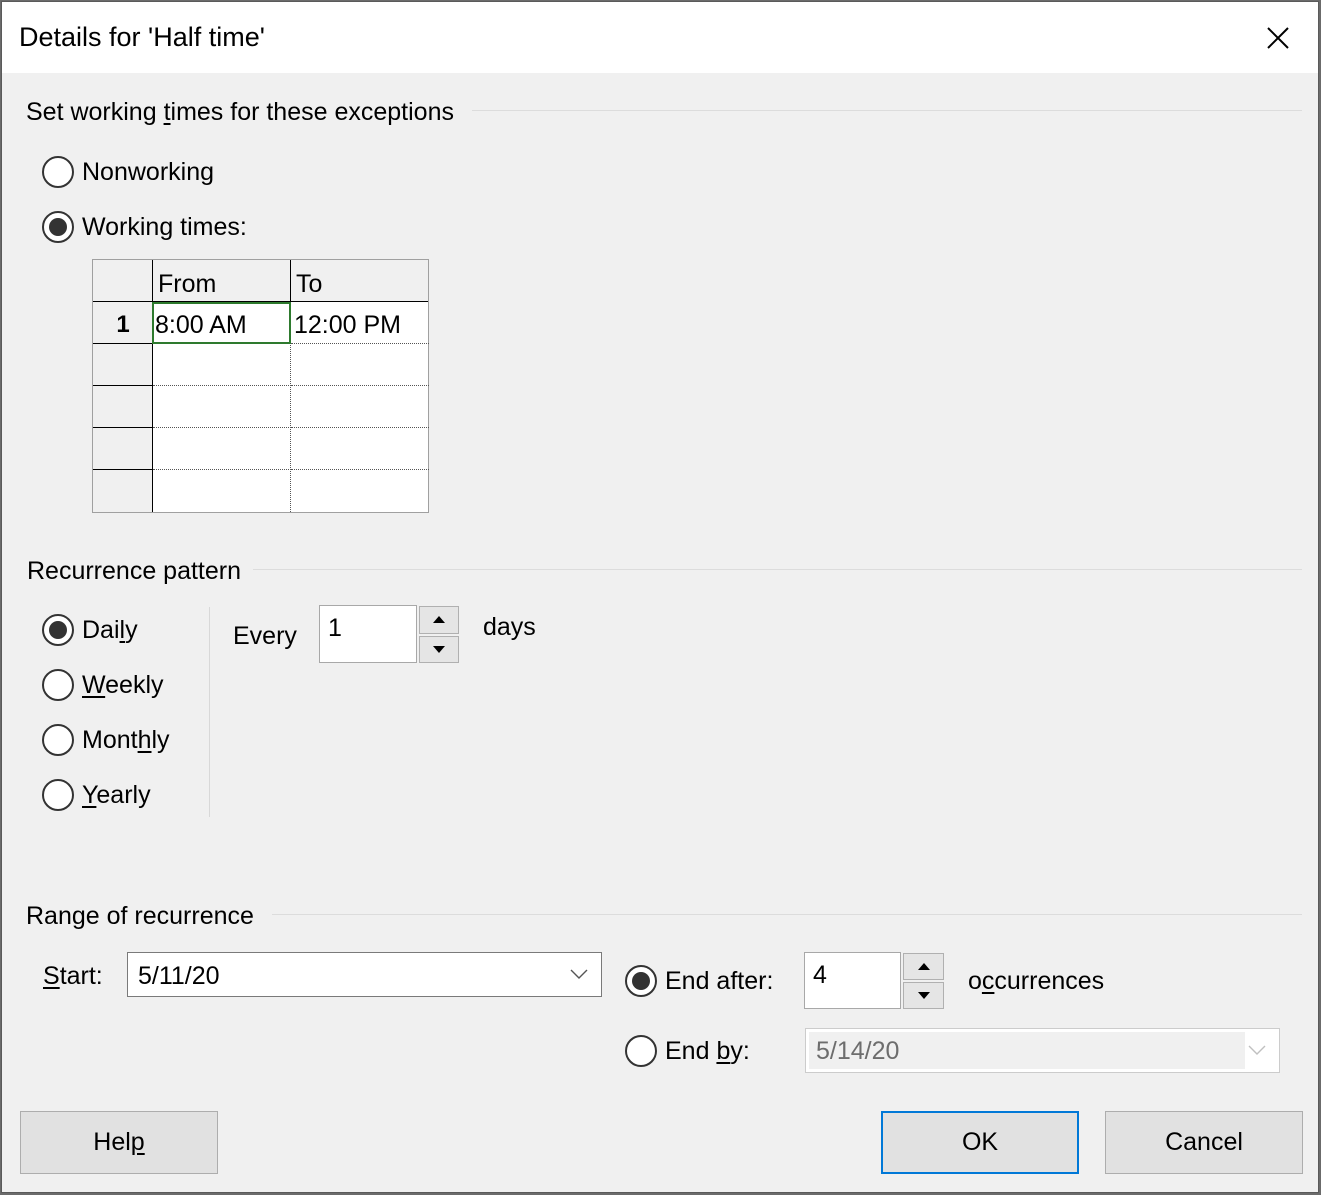 The image size is (1321, 1195). I want to click on accelerator-key: h, so click(144, 739).